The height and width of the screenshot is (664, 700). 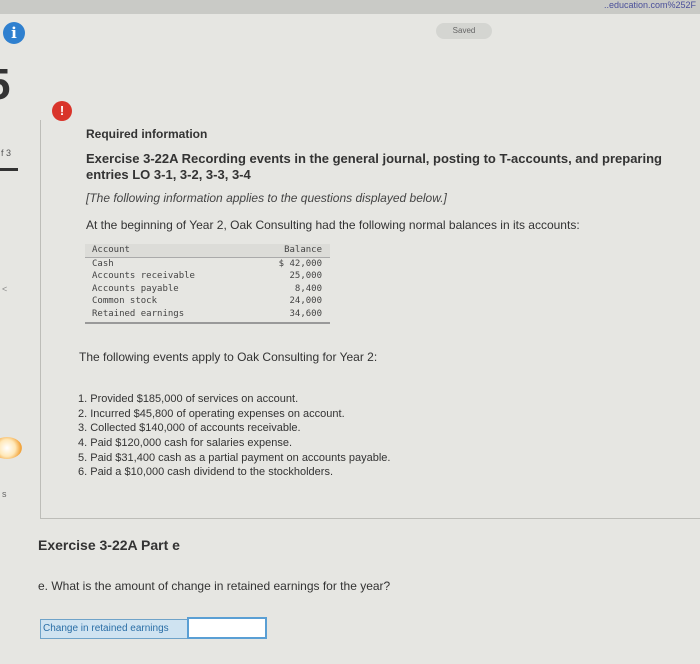 What do you see at coordinates (303, 250) in the screenshot?
I see `column-header-balance: Balance` at bounding box center [303, 250].